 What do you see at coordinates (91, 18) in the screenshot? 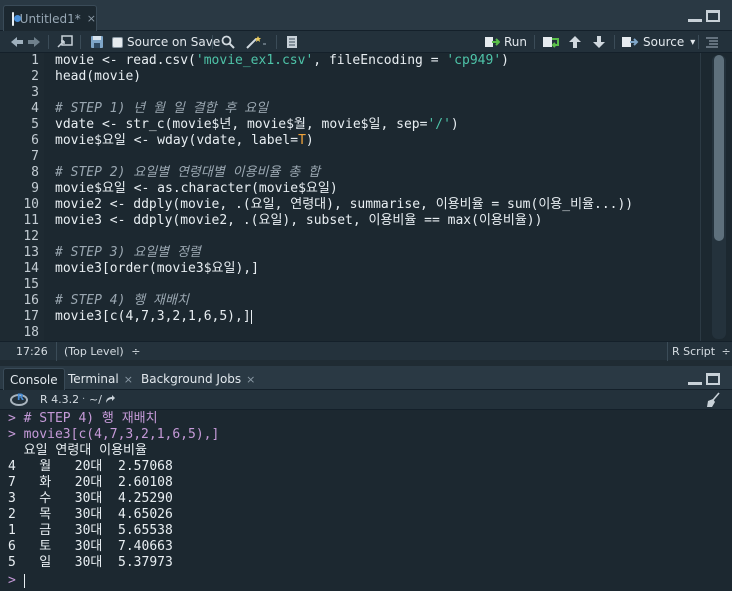
I see `close-tab-icon: ×` at bounding box center [91, 18].